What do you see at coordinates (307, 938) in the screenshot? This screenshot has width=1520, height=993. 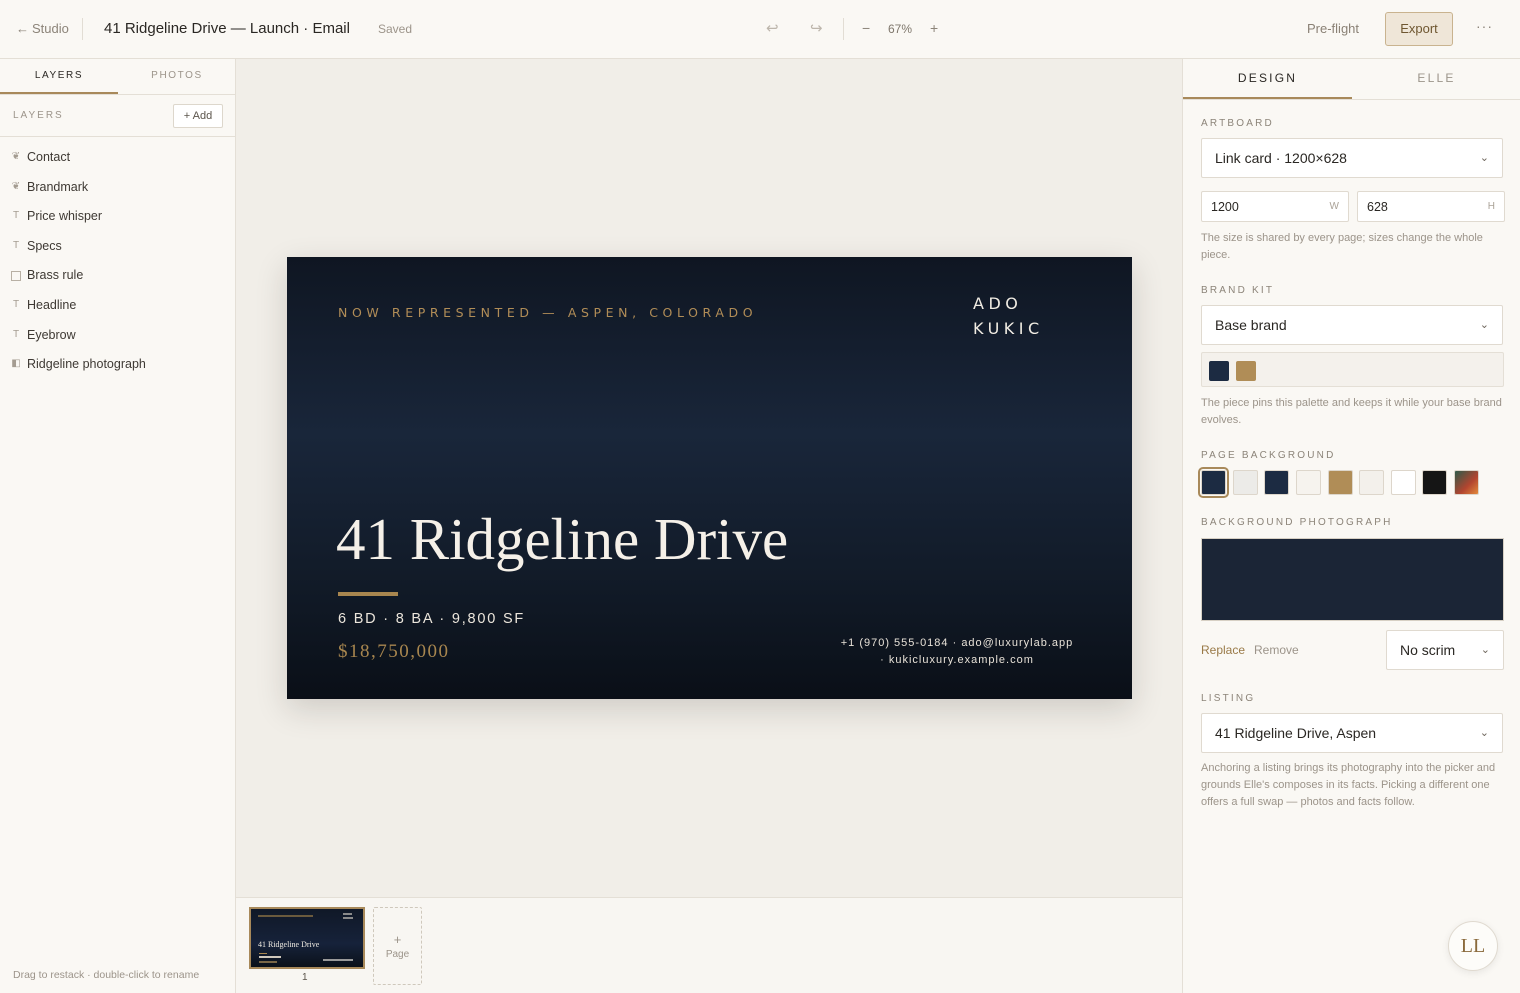 I see `page-thumbnail: 41 Ridgeline Drive` at bounding box center [307, 938].